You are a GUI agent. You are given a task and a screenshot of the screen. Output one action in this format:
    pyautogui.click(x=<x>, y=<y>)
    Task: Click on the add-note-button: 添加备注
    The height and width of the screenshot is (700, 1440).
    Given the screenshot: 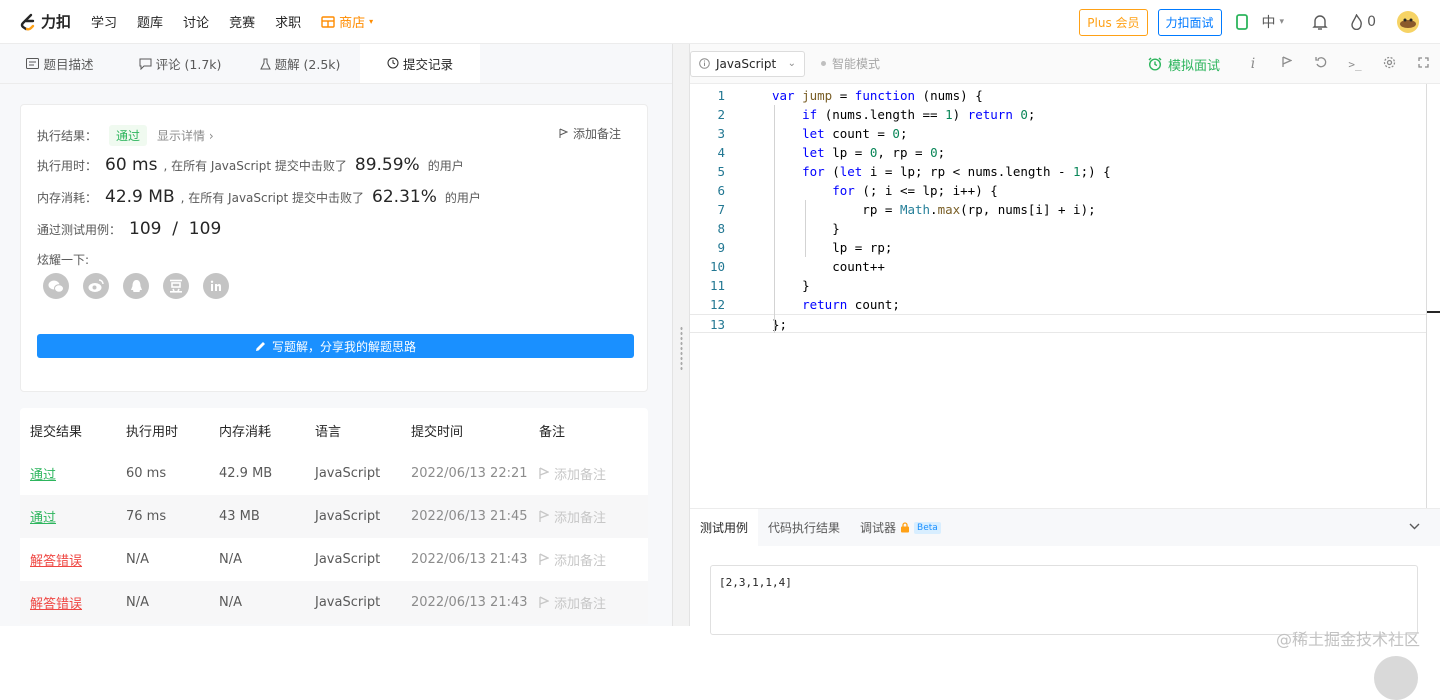 What is the action you would take?
    pyautogui.click(x=590, y=133)
    